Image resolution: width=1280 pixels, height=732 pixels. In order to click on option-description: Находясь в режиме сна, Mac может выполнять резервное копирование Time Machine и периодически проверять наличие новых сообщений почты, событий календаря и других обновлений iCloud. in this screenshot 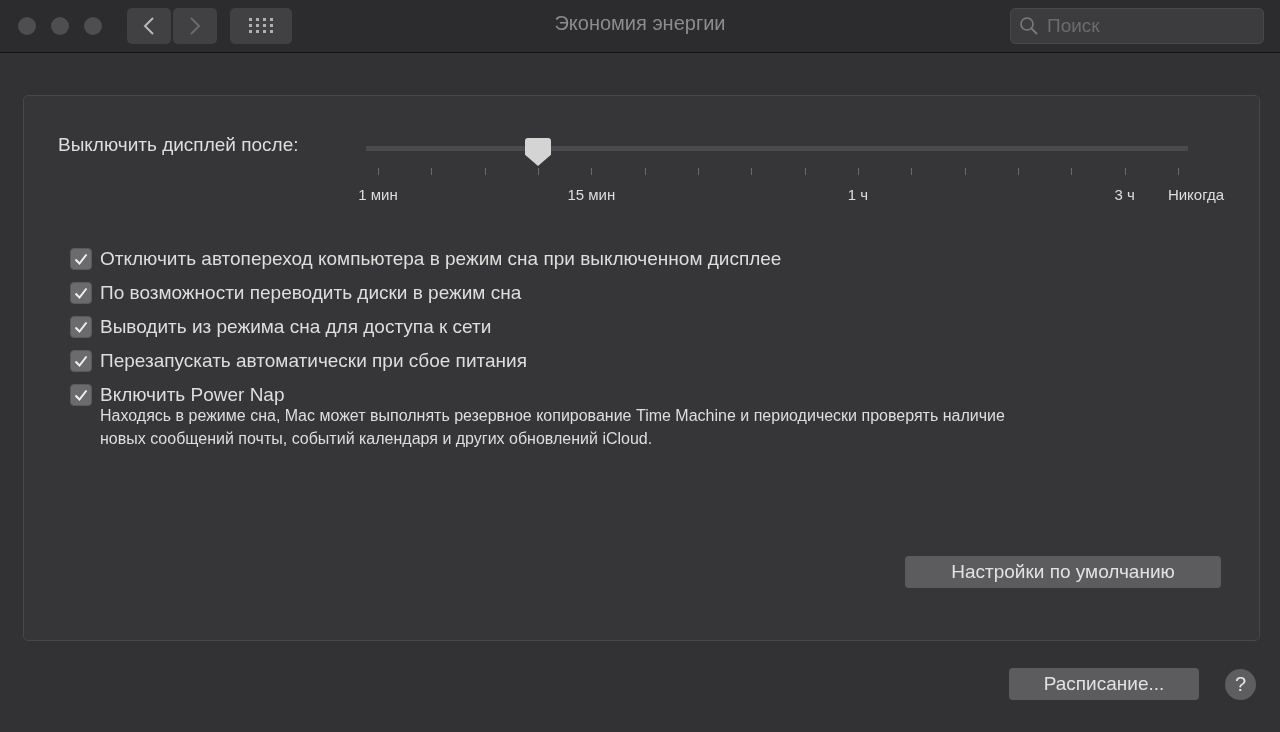, I will do `click(553, 427)`.